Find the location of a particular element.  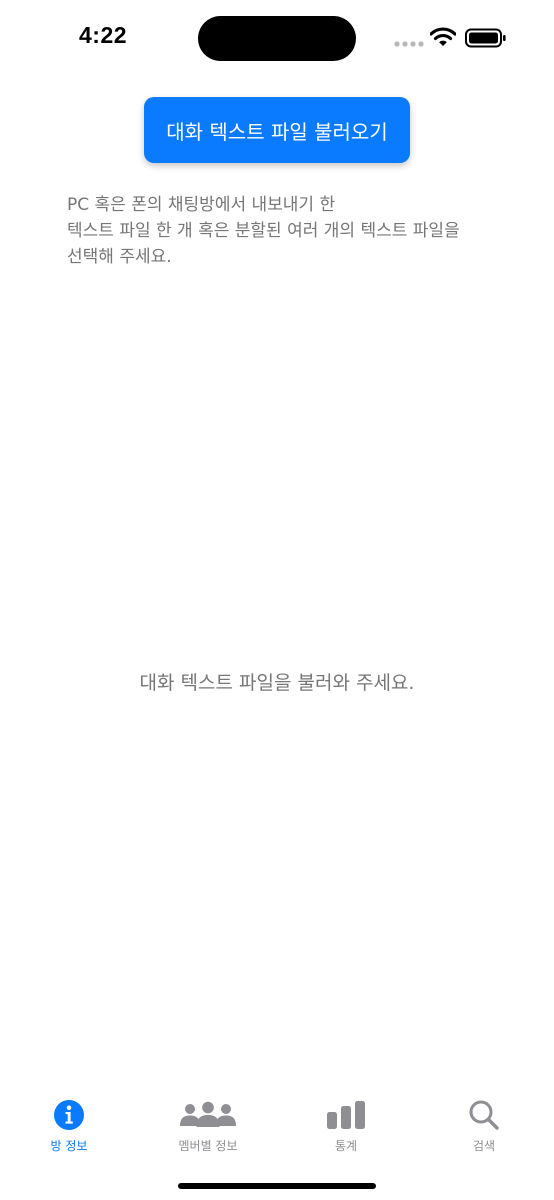

tab-statistics: 통계 is located at coordinates (346, 1128).